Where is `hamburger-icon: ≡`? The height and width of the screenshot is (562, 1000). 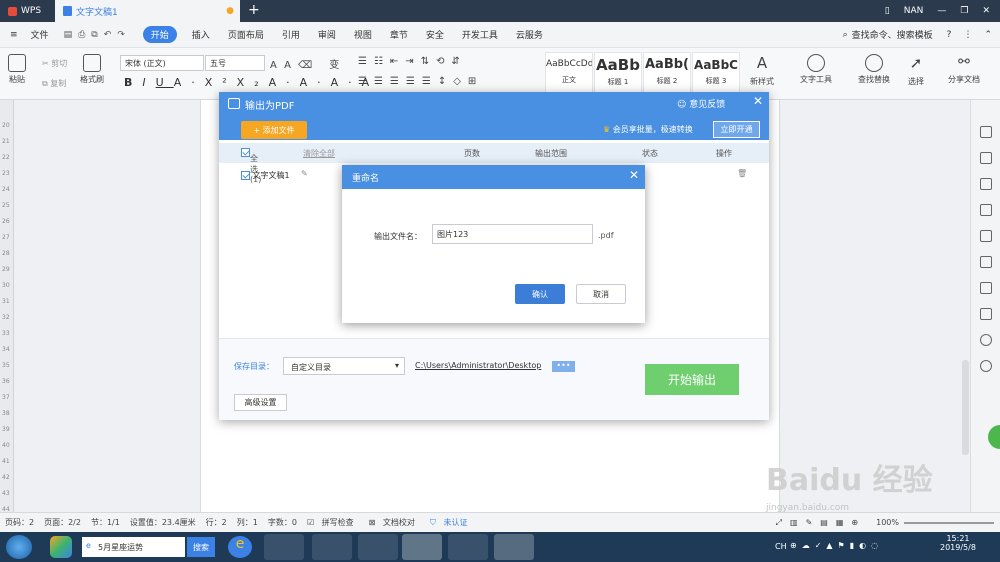
hamburger-icon: ≡ is located at coordinates (11, 35).